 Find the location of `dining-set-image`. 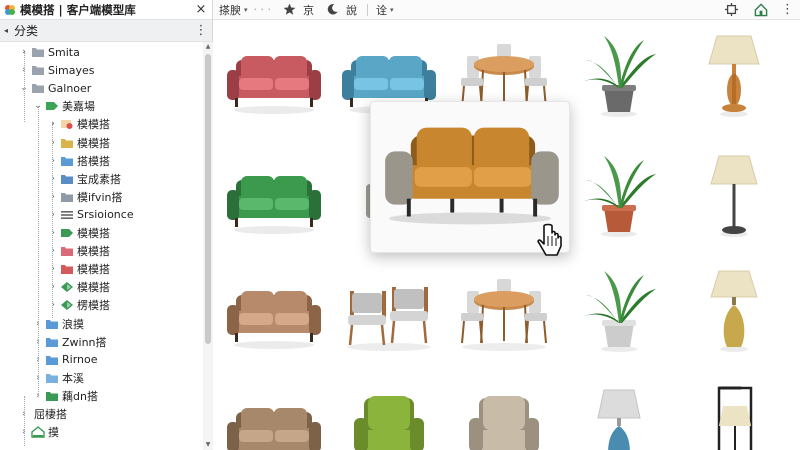

dining-set-image is located at coordinates (504, 315).